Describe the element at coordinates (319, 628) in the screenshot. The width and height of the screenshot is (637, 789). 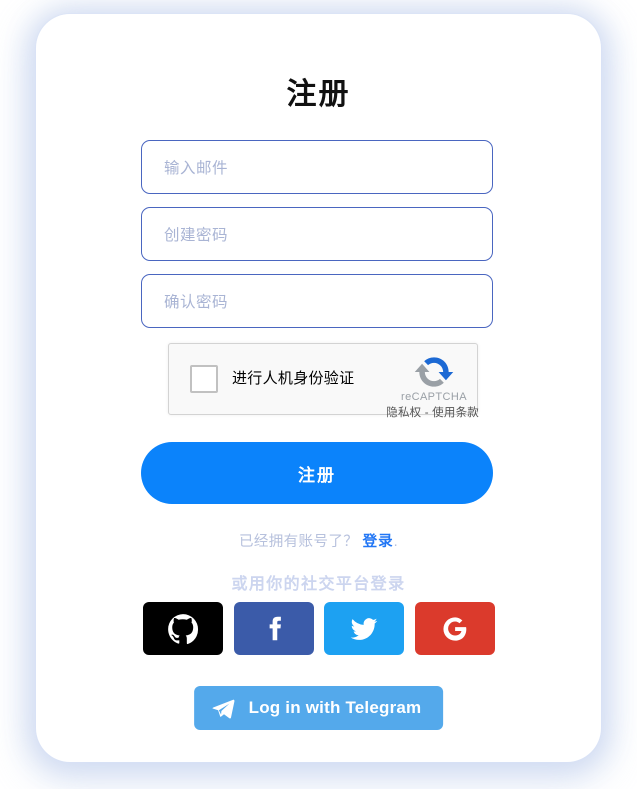
I see `social-login-row` at that location.